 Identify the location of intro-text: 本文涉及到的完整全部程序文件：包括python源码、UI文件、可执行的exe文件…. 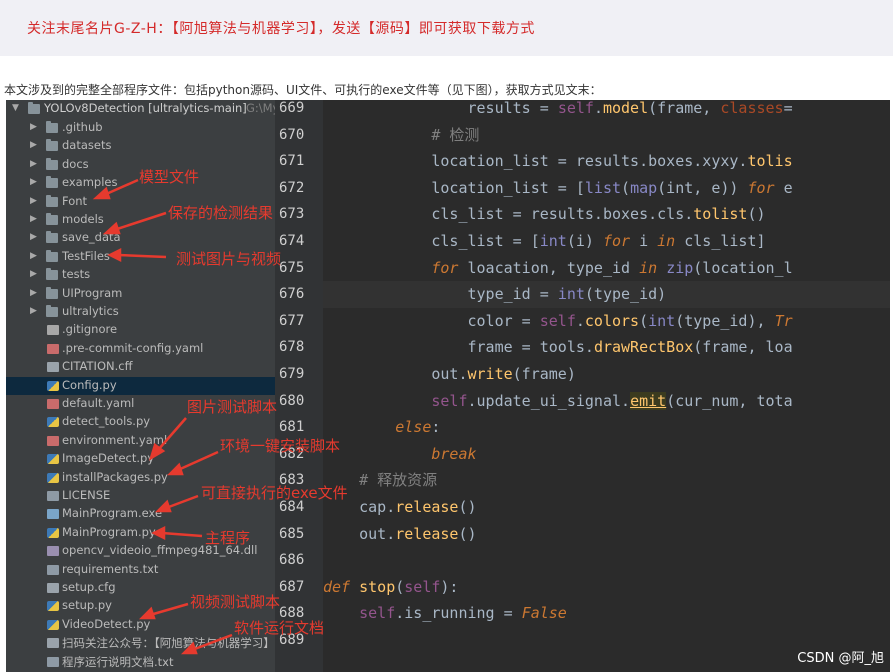
(303, 90).